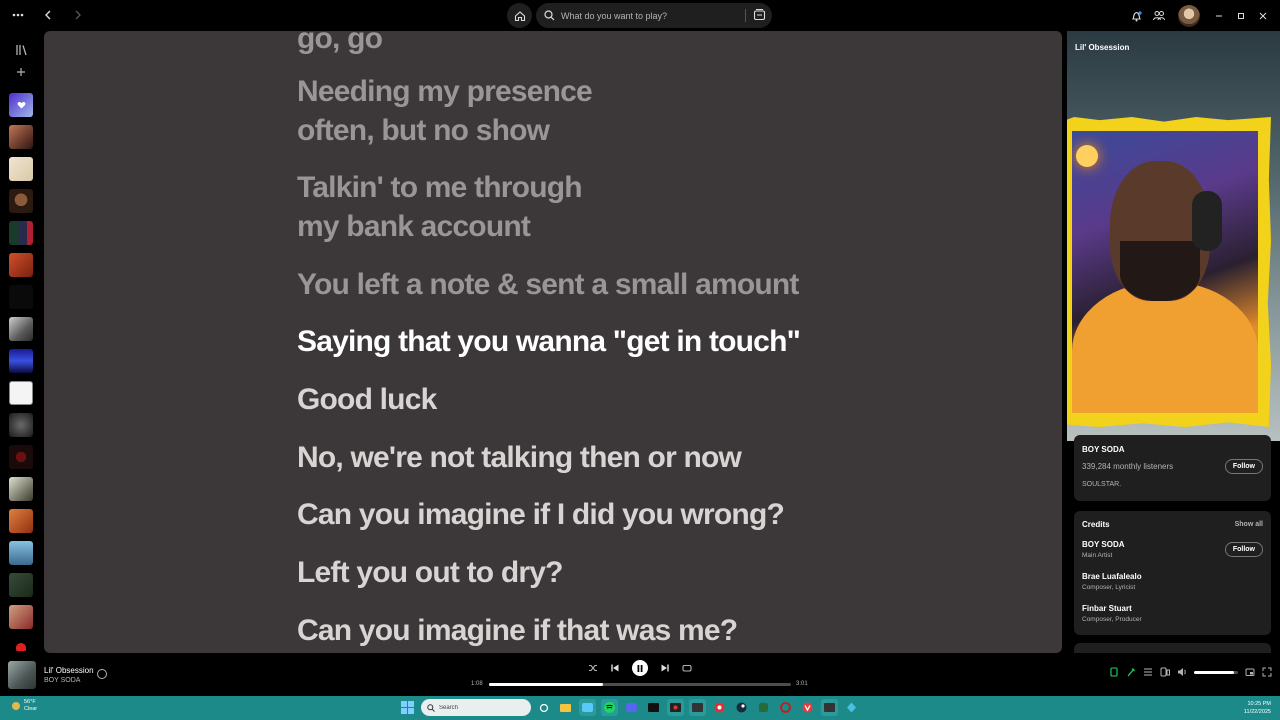 This screenshot has width=1280, height=720. I want to click on lyric-line: Talkin' to me through, so click(440, 187).